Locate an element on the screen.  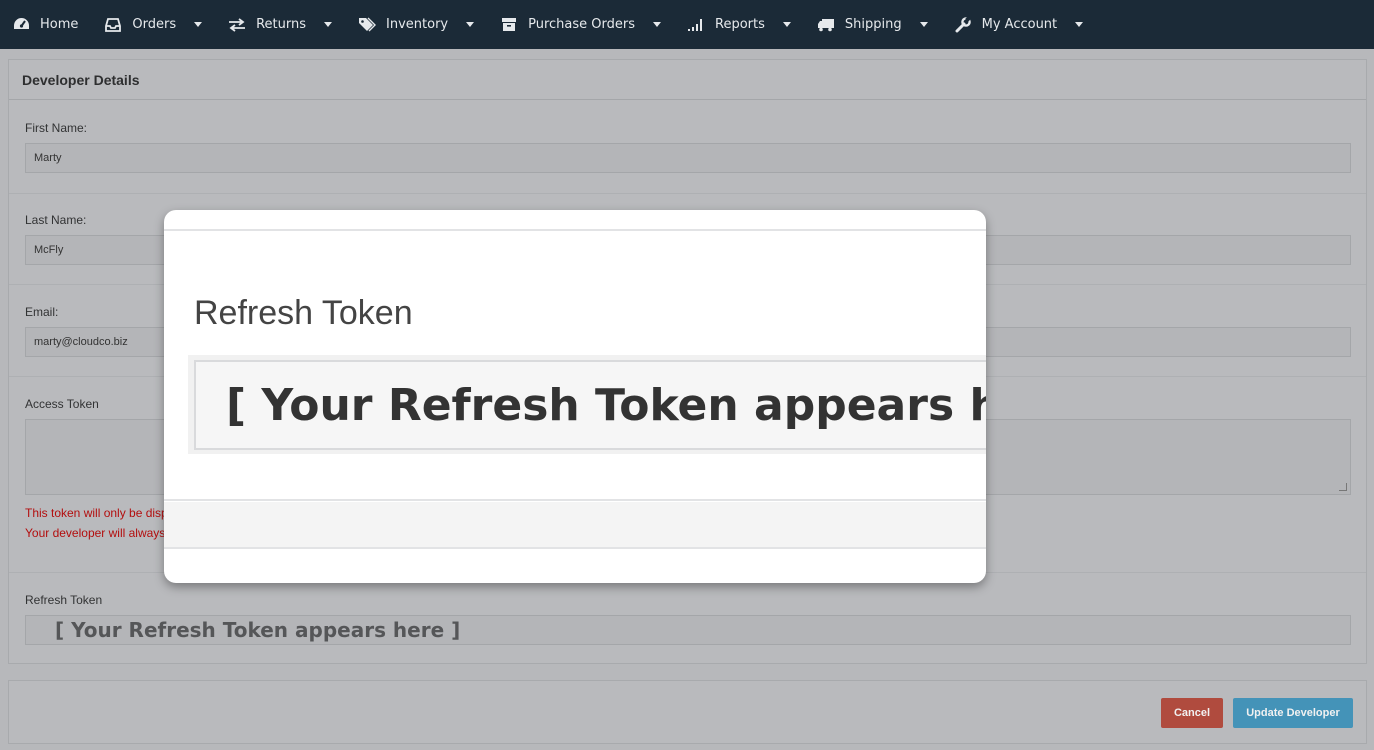
first-name-field: Marty is located at coordinates (688, 158).